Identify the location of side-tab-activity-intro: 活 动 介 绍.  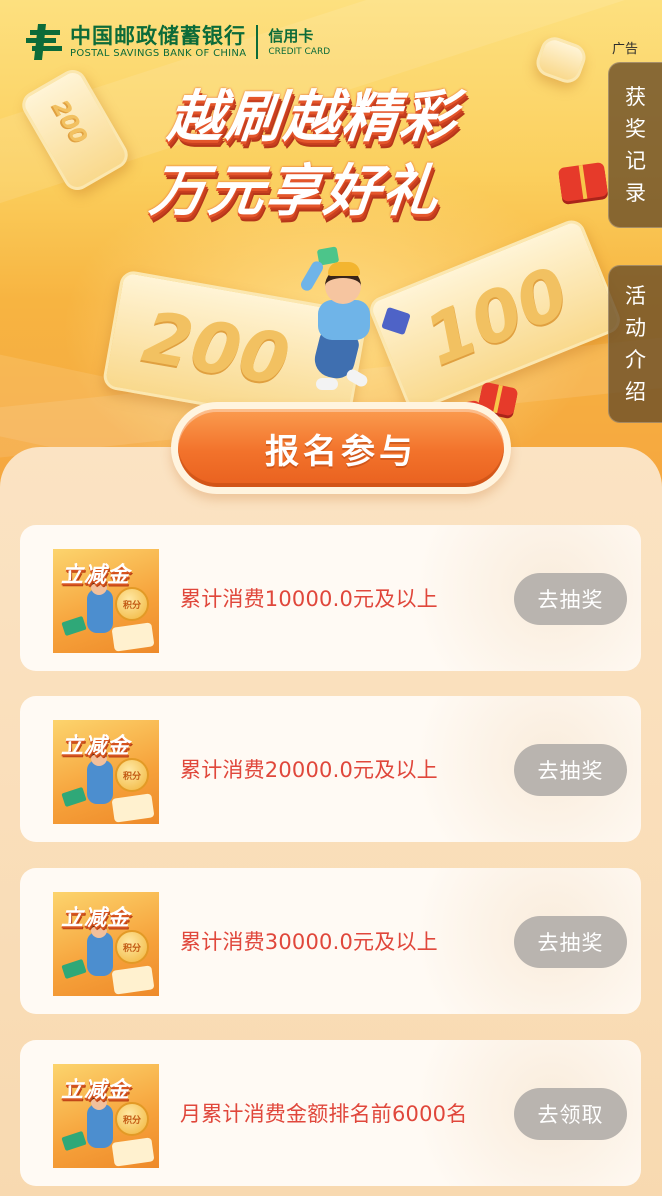
(635, 344).